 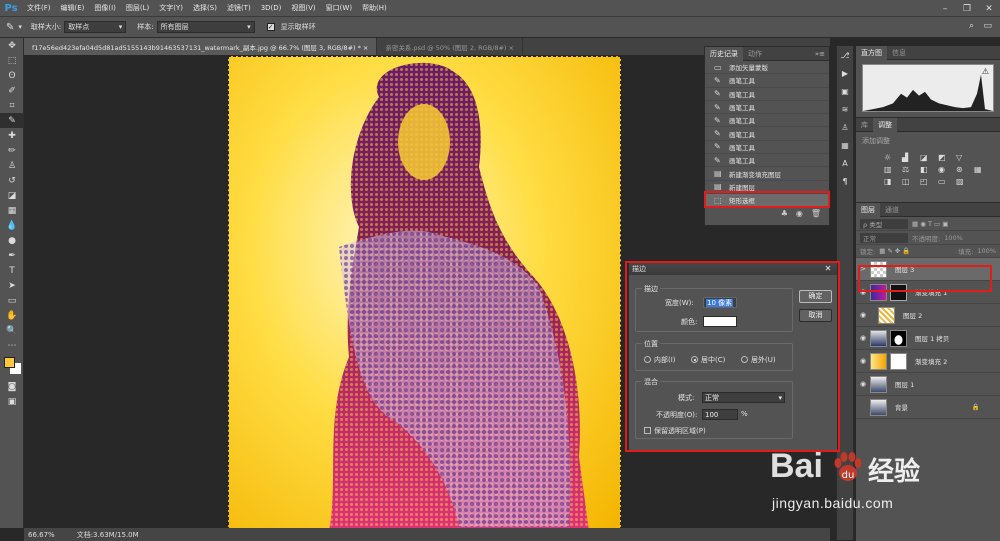 I want to click on clone-source-icon: ♙, so click(x=845, y=127).